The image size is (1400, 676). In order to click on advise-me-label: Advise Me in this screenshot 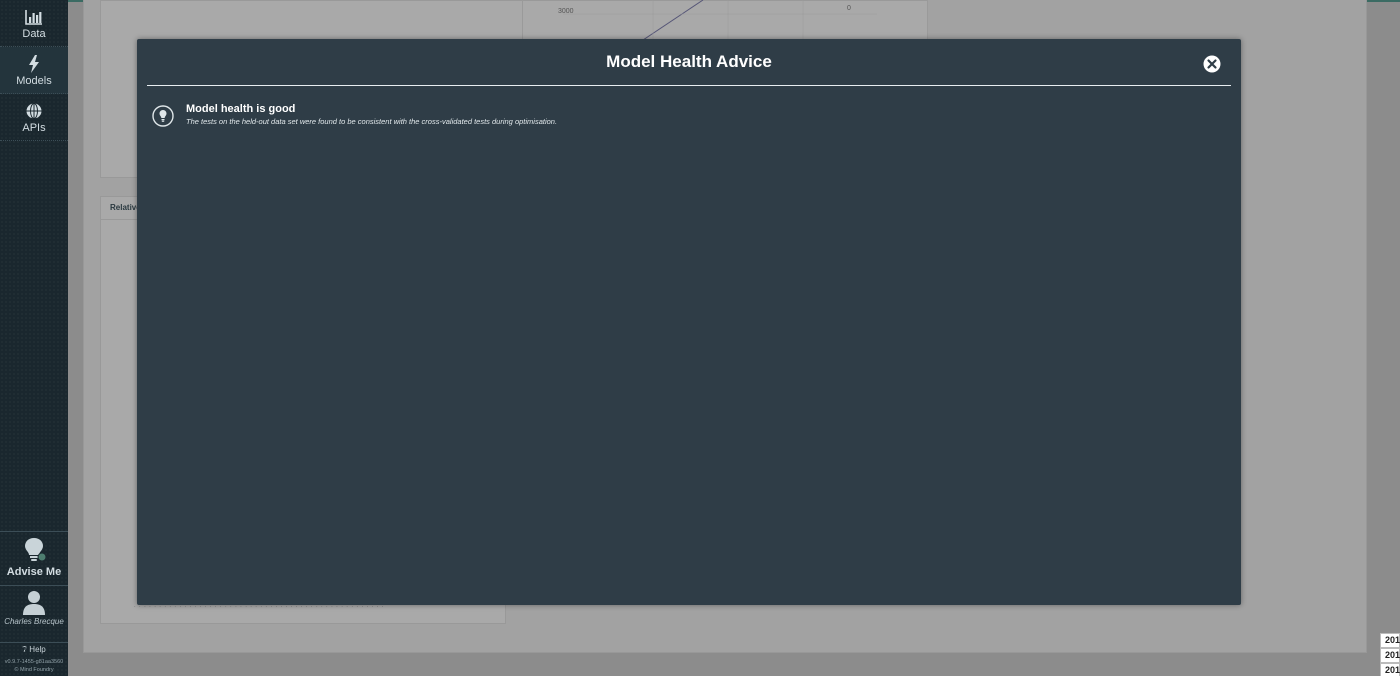, I will do `click(34, 572)`.